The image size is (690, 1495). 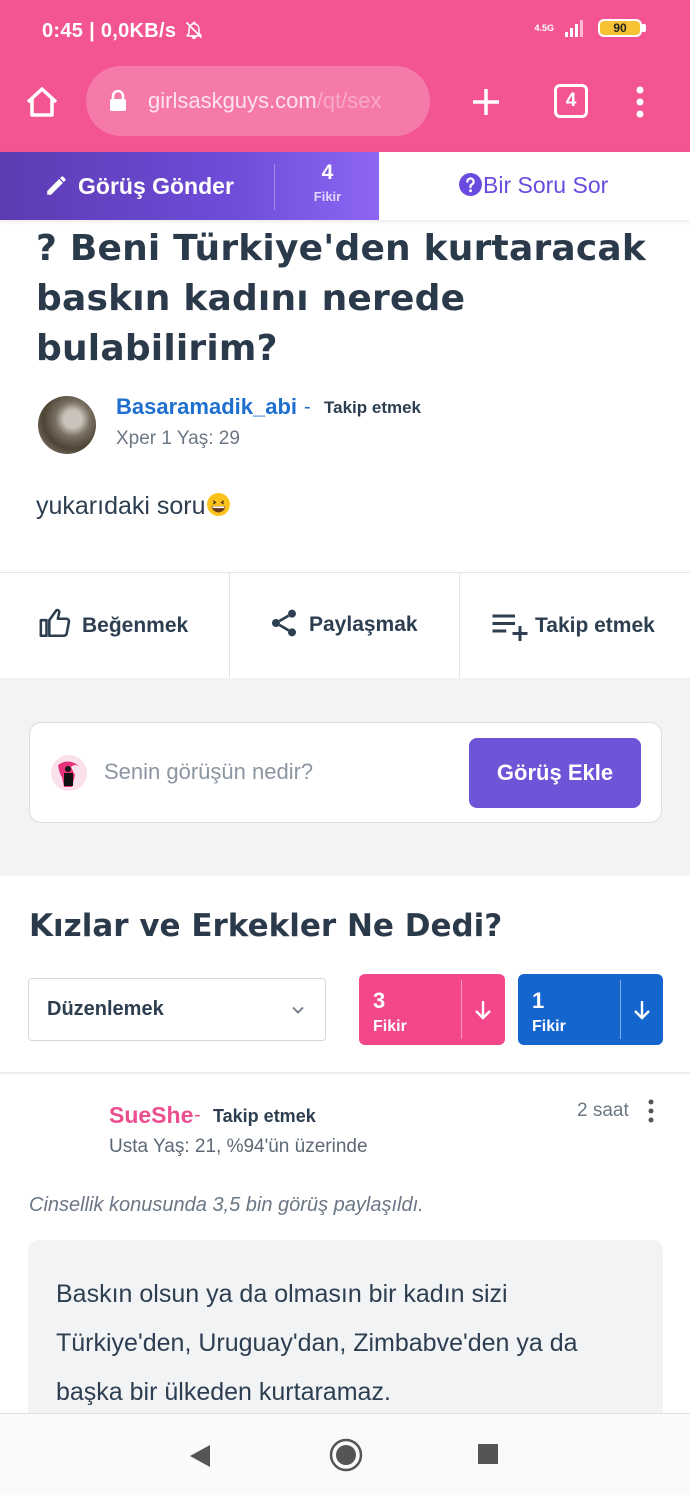 What do you see at coordinates (363, 624) in the screenshot?
I see `share-label: Paylaşmak` at bounding box center [363, 624].